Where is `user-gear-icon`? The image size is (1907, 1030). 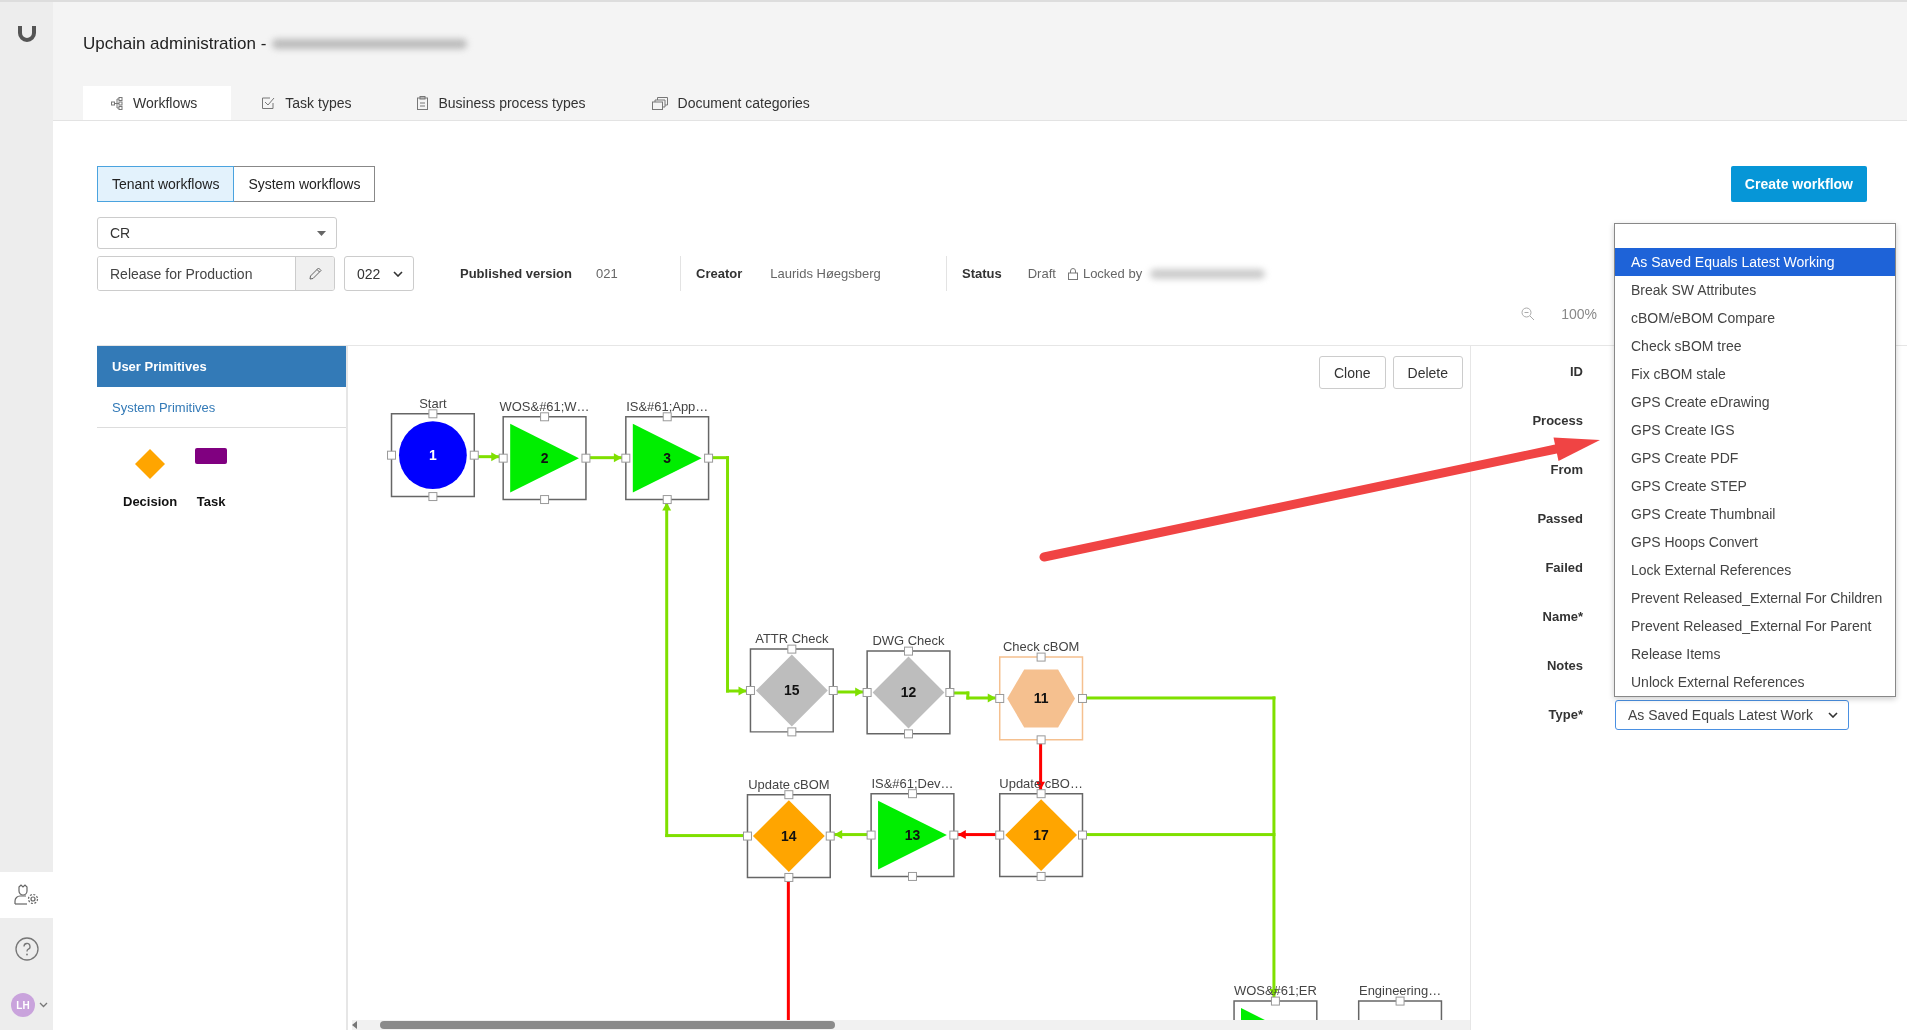
user-gear-icon is located at coordinates (26, 895).